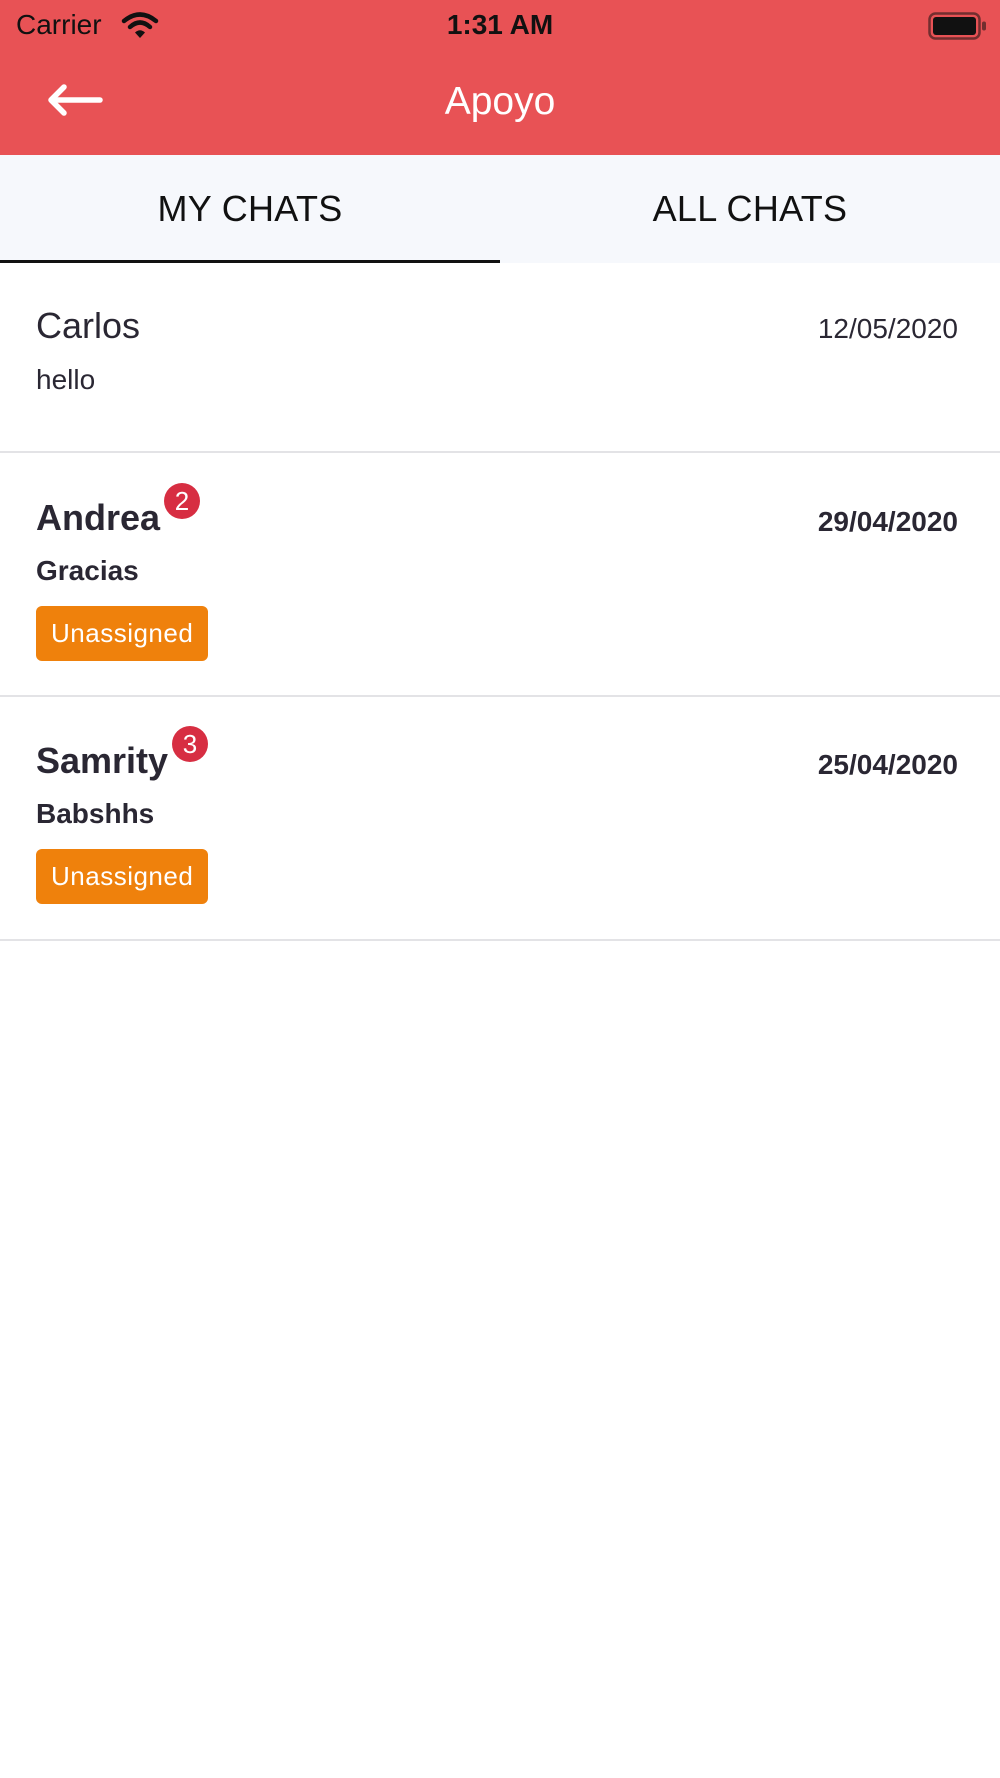 This screenshot has width=1000, height=1778. I want to click on battery-icon, so click(958, 26).